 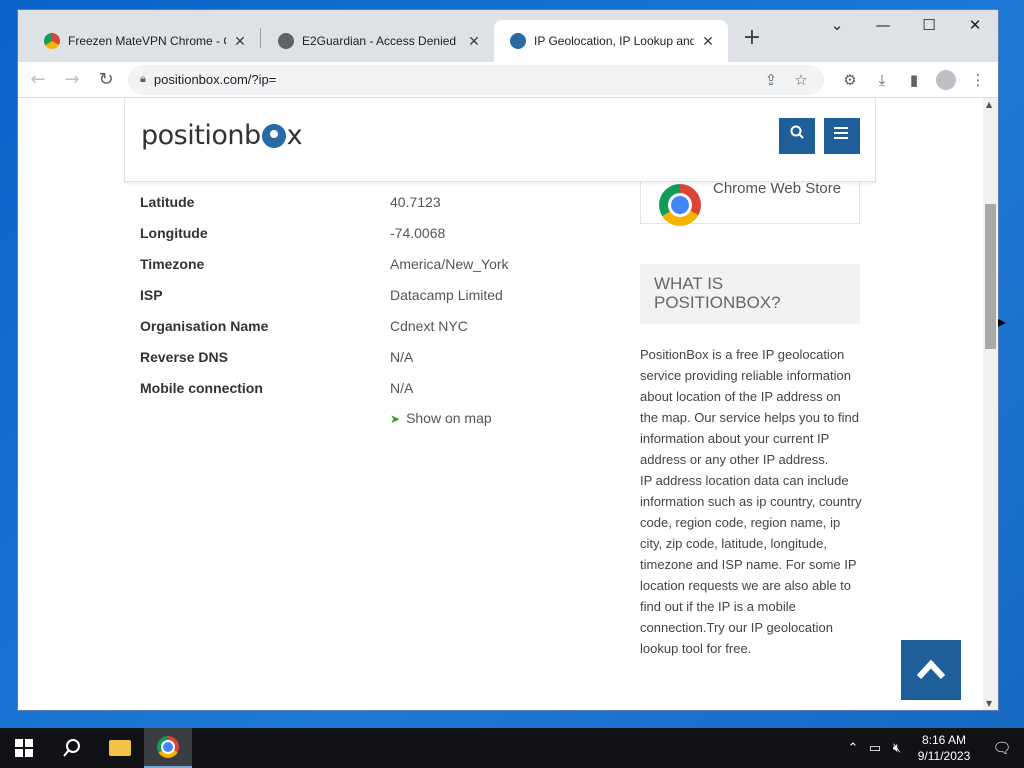 What do you see at coordinates (897, 748) in the screenshot?
I see `volume-muted-icon: 🔇︎` at bounding box center [897, 748].